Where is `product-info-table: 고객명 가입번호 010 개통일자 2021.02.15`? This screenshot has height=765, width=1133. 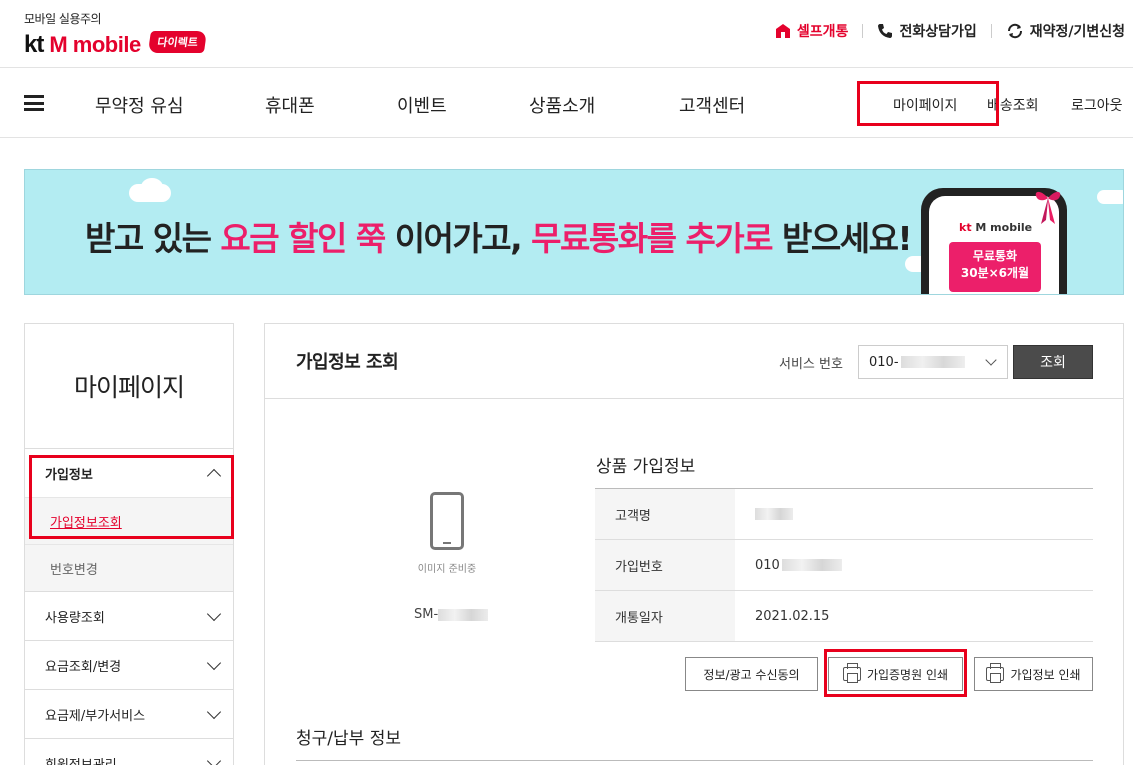 product-info-table: 고객명 가입번호 010 개통일자 2021.02.15 is located at coordinates (844, 565).